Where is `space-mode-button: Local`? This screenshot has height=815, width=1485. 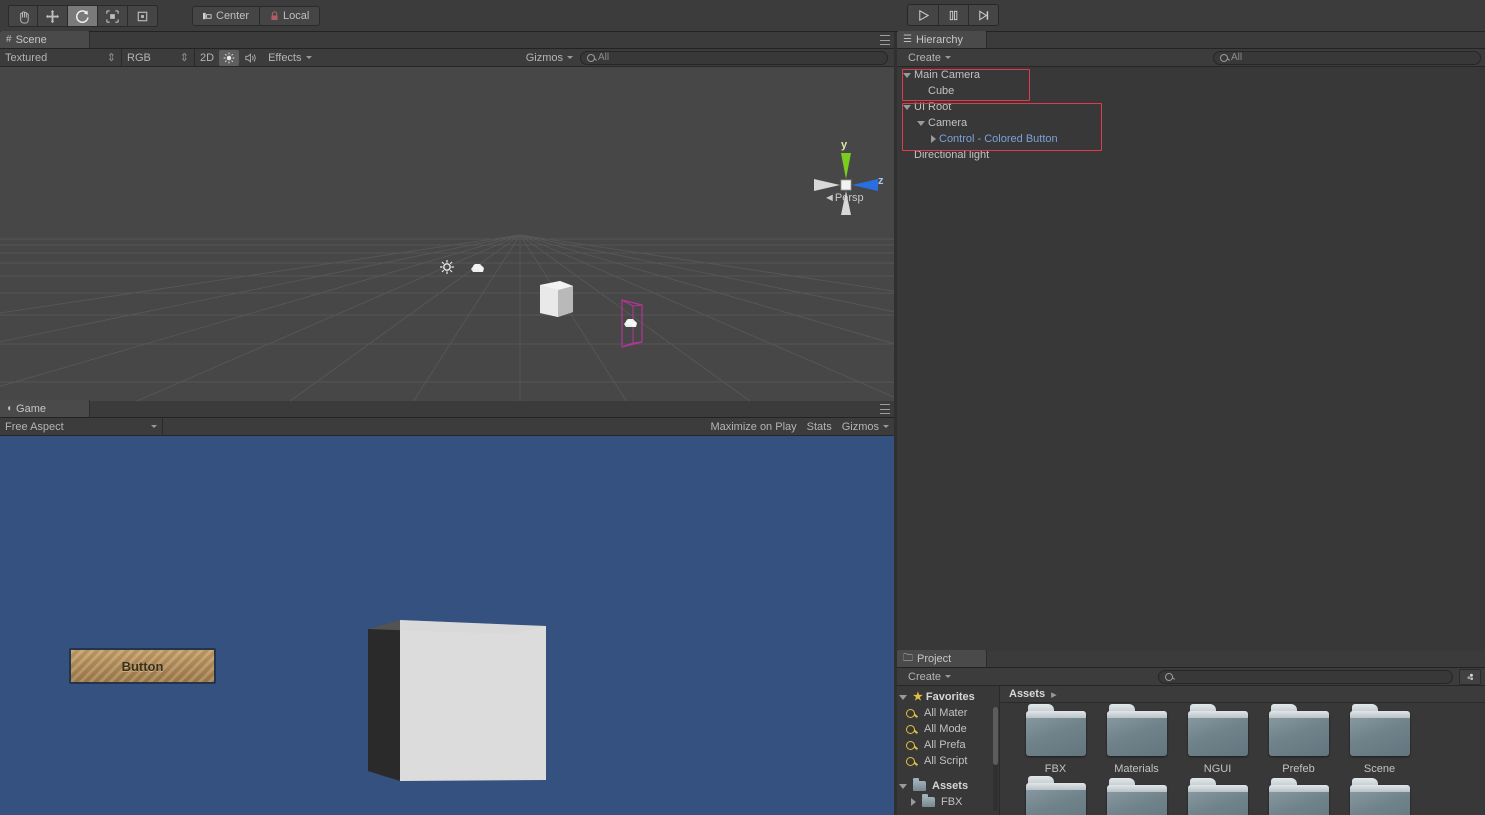
space-mode-button: Local is located at coordinates (289, 16).